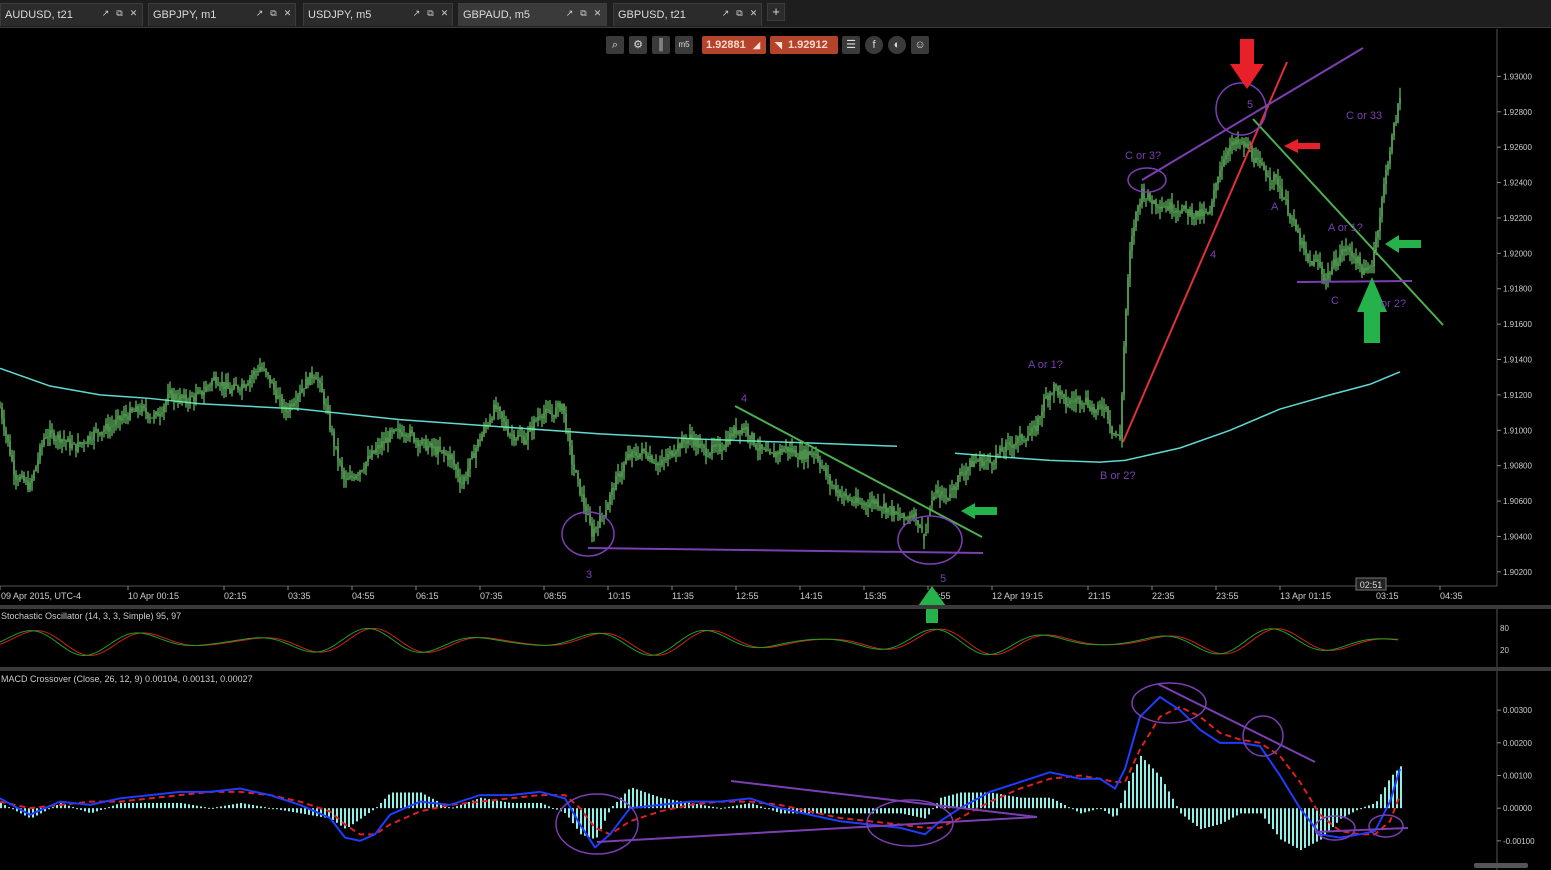 Image resolution: width=1551 pixels, height=870 pixels. What do you see at coordinates (687, 14) in the screenshot?
I see `tab-gbpusd: GBPUSD, t21 ↗ ⧉ ✕` at bounding box center [687, 14].